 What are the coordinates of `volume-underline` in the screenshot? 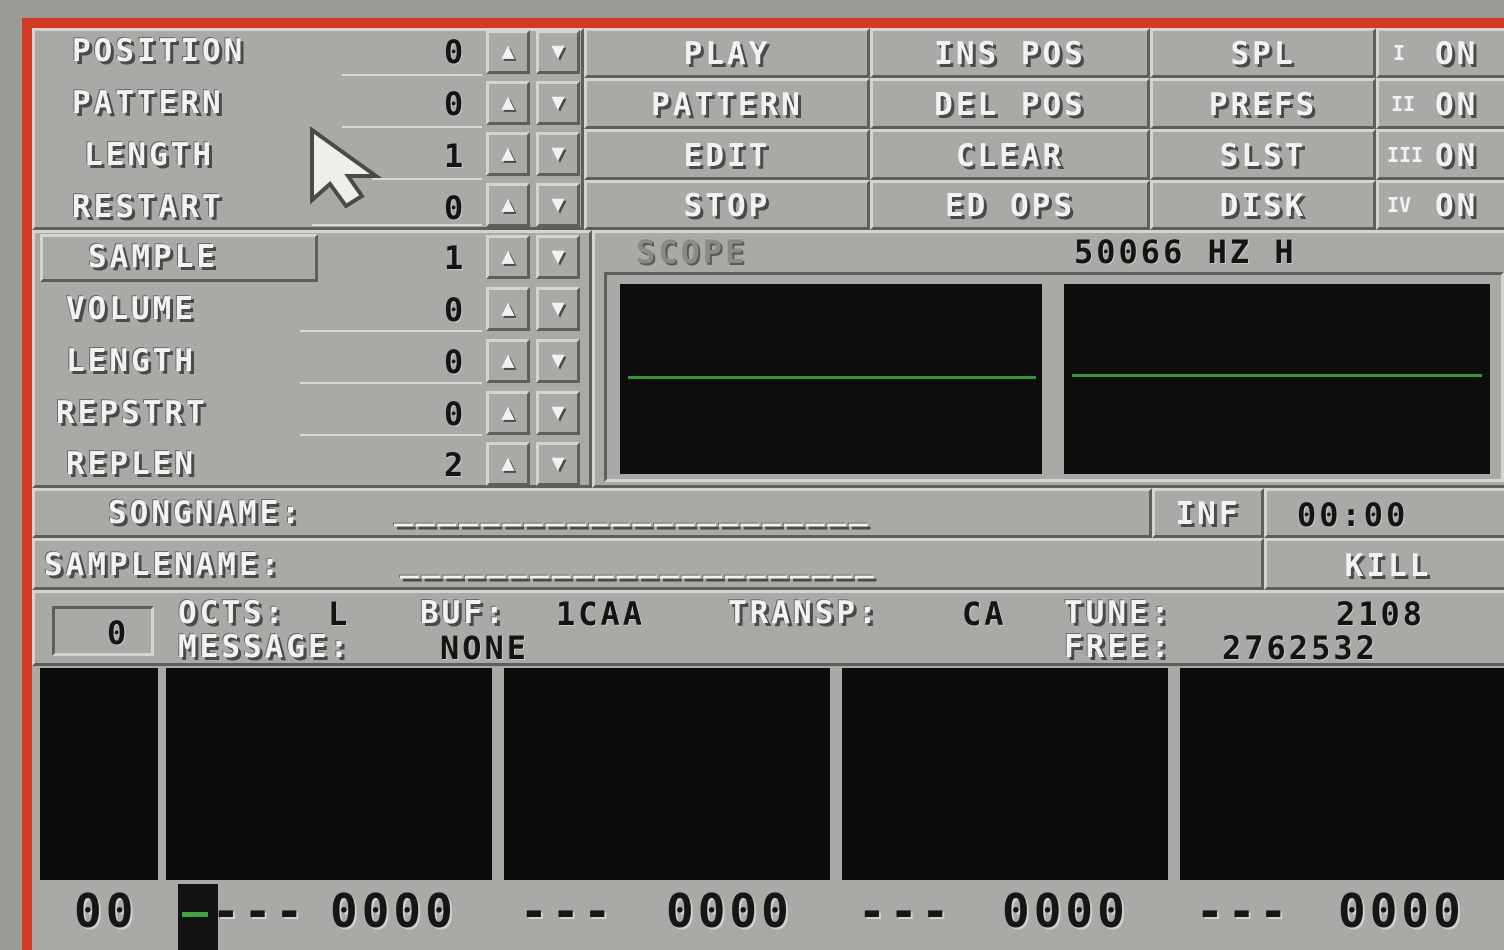 It's located at (391, 331).